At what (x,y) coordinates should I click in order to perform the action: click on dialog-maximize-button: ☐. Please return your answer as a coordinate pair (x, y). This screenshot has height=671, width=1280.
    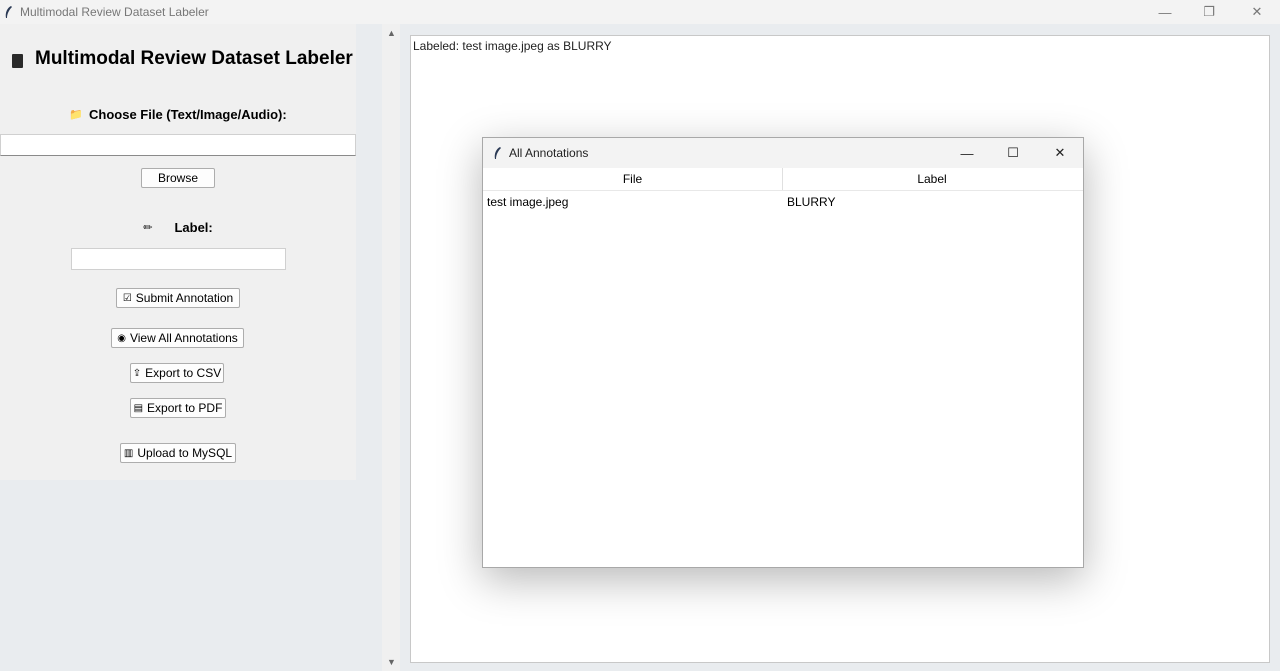
    Looking at the image, I should click on (1013, 153).